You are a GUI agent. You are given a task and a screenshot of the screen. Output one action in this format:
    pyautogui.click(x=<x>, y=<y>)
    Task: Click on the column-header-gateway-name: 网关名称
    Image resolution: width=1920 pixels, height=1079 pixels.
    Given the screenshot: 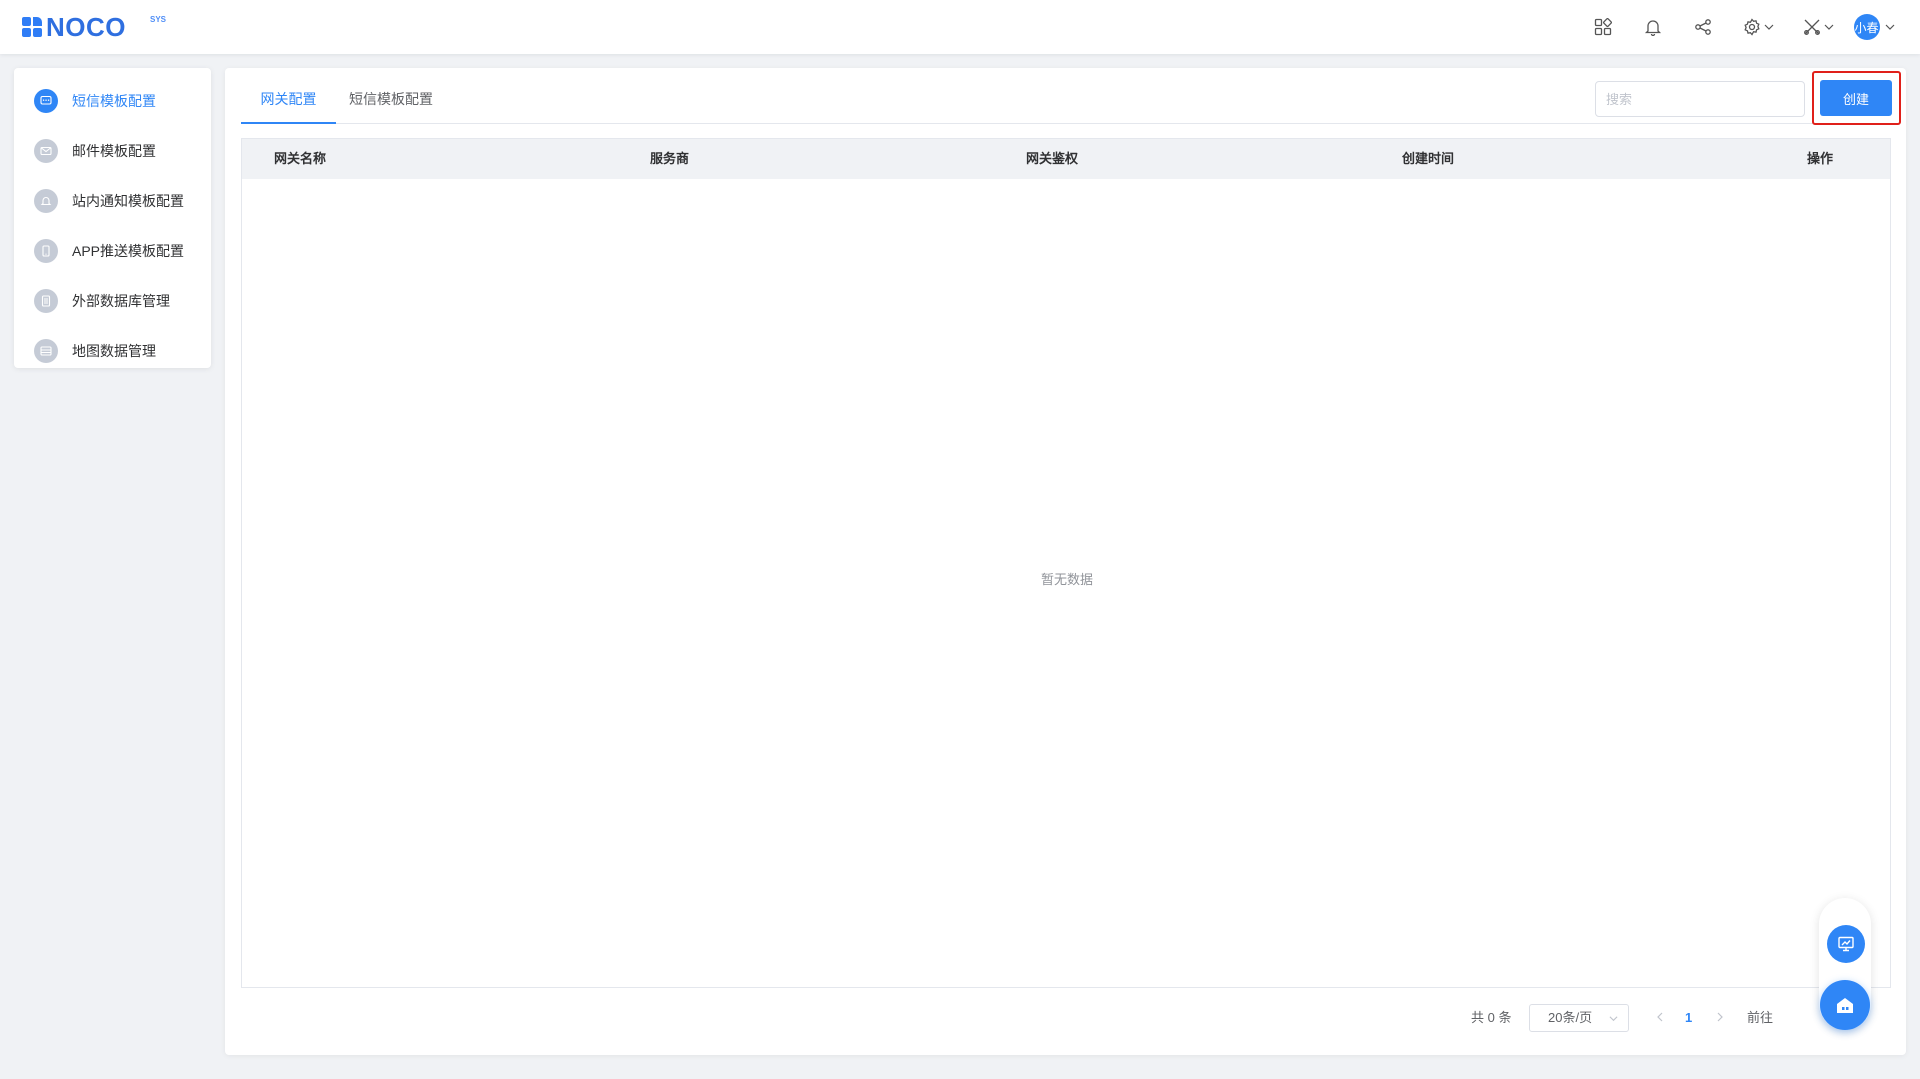 What is the action you would take?
    pyautogui.click(x=300, y=159)
    